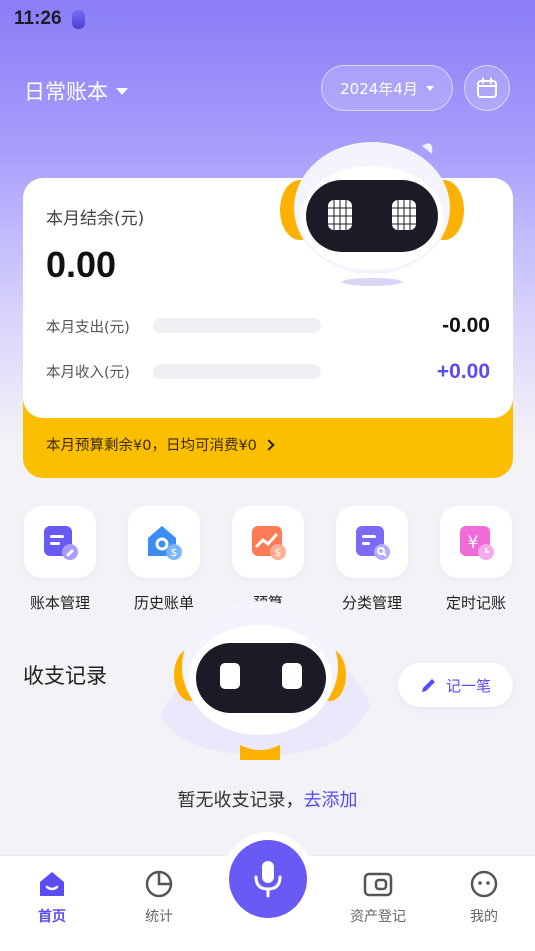  I want to click on calendar-button, so click(487, 88).